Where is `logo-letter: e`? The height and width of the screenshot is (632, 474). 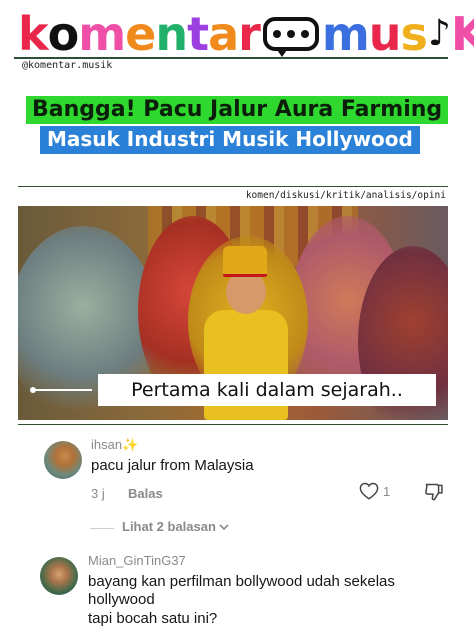
logo-letter: e is located at coordinates (140, 34).